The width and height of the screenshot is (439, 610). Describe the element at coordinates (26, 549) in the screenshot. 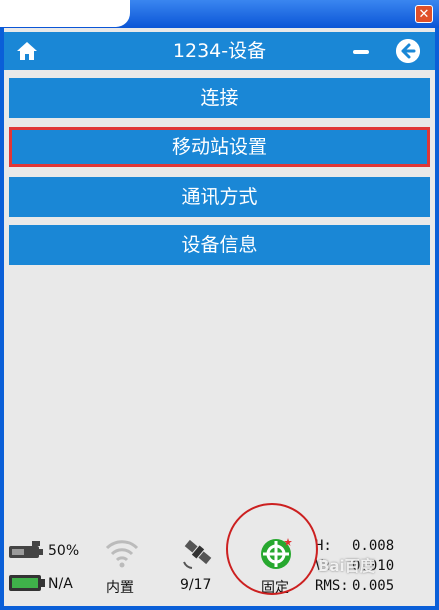

I see `device-battery-icon` at that location.